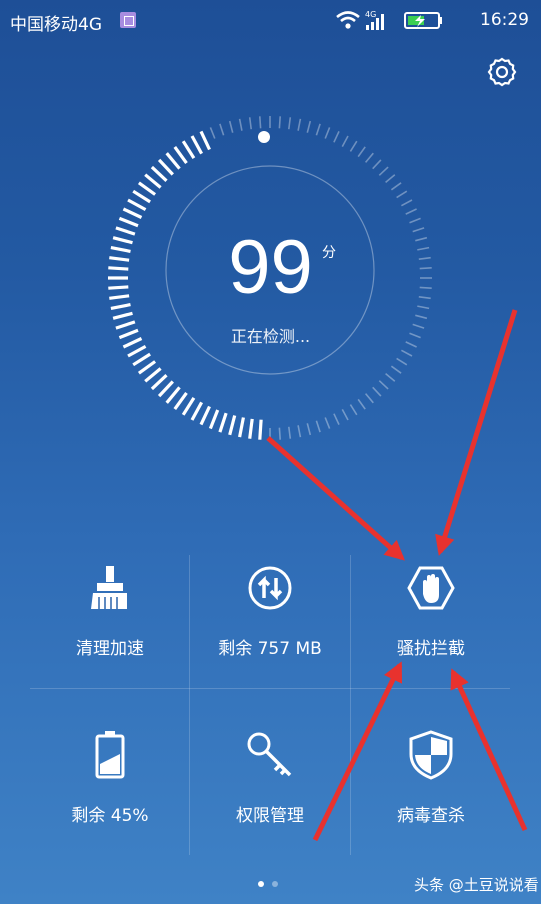 This screenshot has width=541, height=904. I want to click on tile-label: 病毒查杀, so click(431, 816).